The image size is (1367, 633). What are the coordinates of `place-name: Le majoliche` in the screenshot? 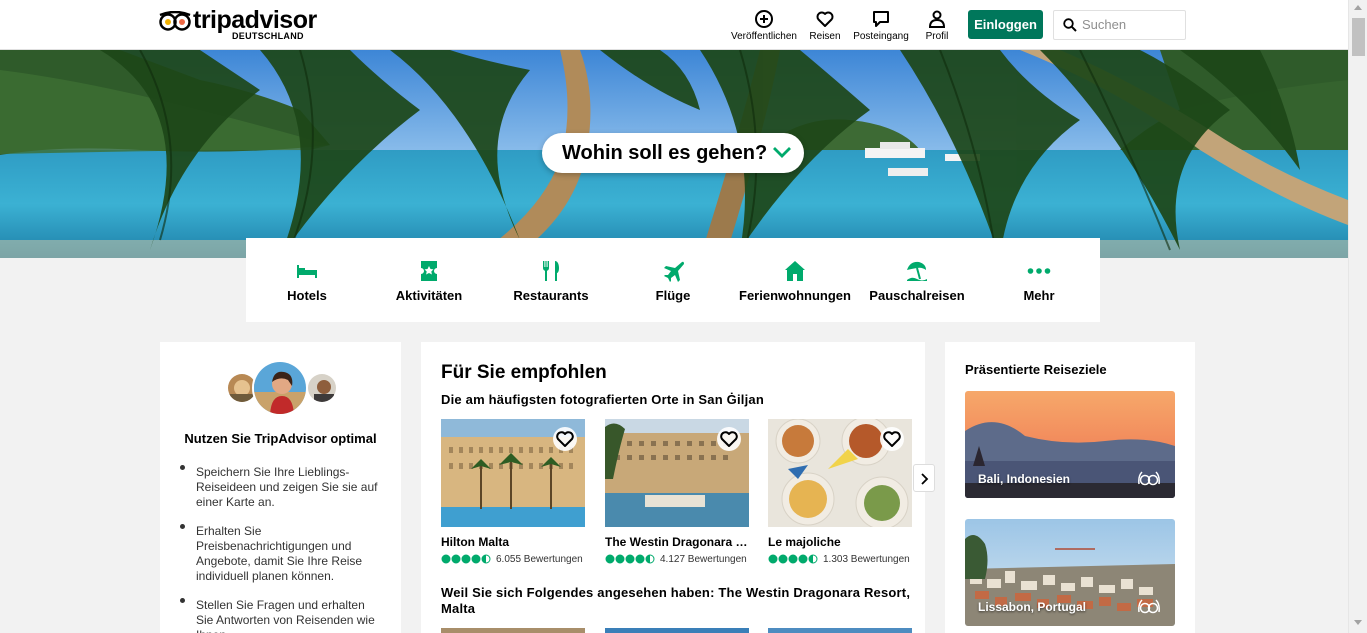 It's located at (804, 542).